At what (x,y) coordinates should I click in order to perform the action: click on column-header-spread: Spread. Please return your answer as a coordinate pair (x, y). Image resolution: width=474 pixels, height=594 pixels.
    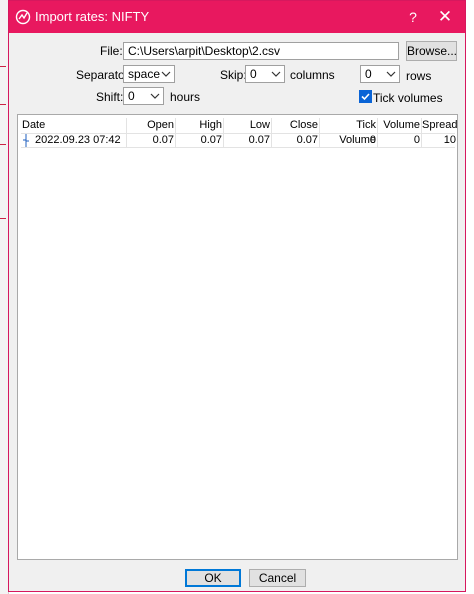
    Looking at the image, I should click on (439, 125).